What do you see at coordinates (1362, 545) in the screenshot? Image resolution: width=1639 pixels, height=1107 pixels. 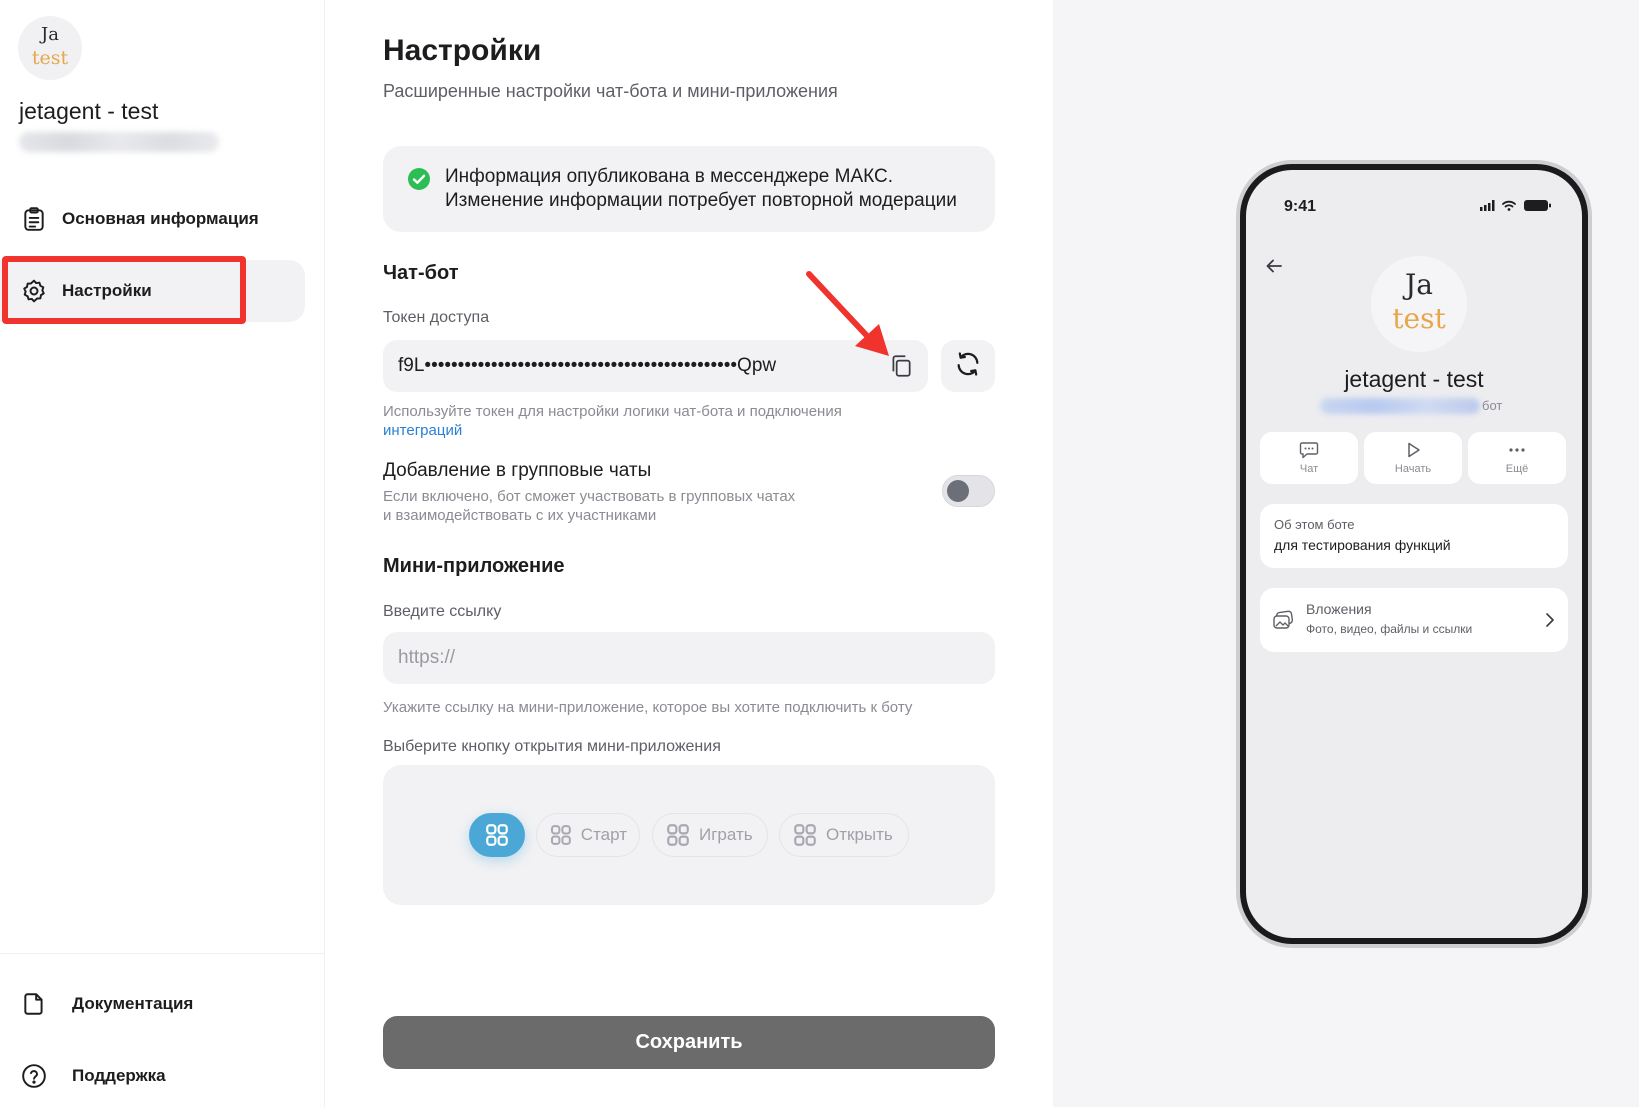 I see `about-text: для тестирования функций` at bounding box center [1362, 545].